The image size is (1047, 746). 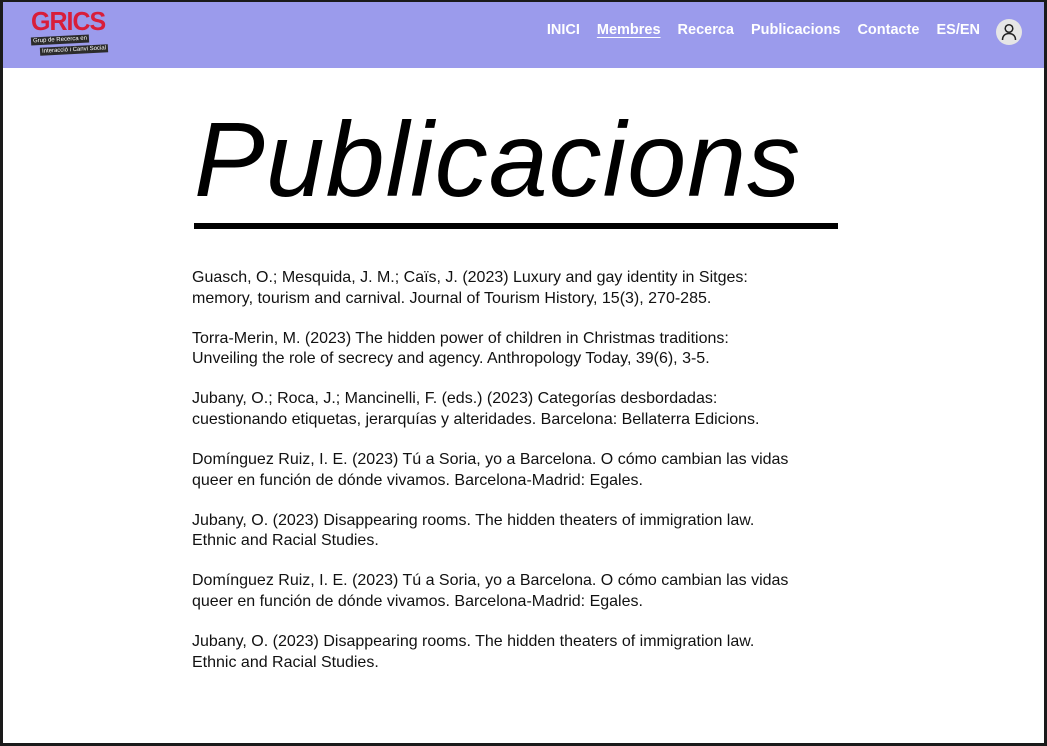 What do you see at coordinates (795, 30) in the screenshot?
I see `nav-publicacions: Publicacions` at bounding box center [795, 30].